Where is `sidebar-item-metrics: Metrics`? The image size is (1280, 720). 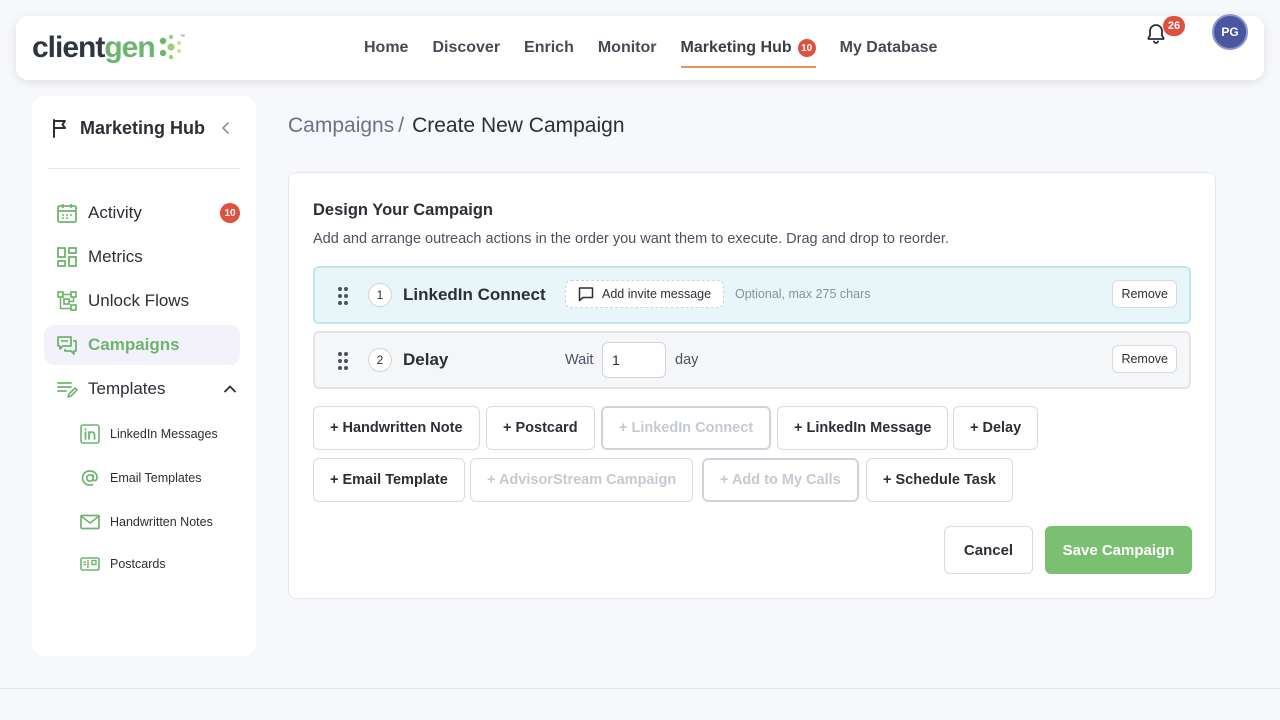 sidebar-item-metrics: Metrics is located at coordinates (142, 257).